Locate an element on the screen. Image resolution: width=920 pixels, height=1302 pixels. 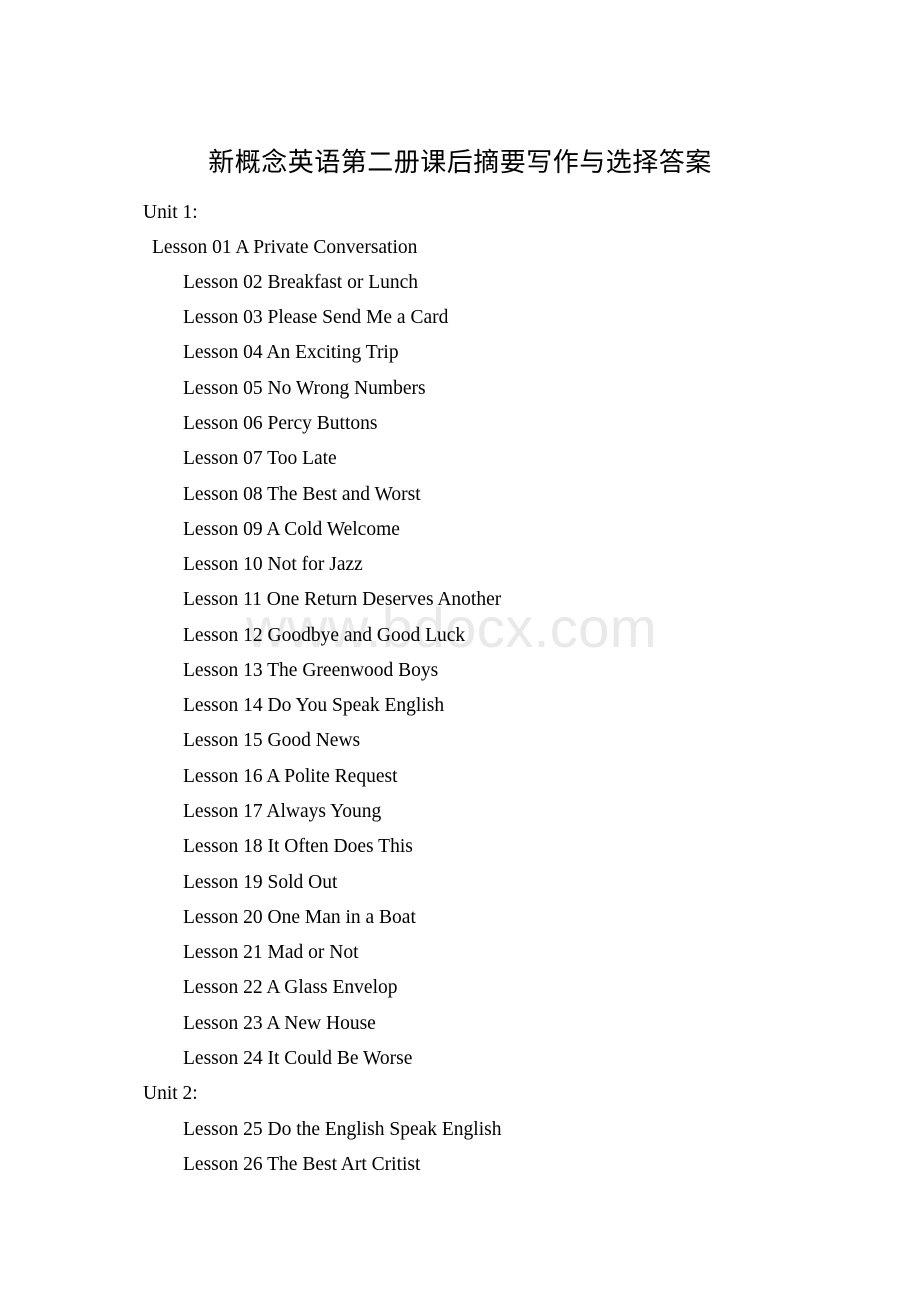
list-item: Lesson 14 Do You Speak English is located at coordinates (314, 705).